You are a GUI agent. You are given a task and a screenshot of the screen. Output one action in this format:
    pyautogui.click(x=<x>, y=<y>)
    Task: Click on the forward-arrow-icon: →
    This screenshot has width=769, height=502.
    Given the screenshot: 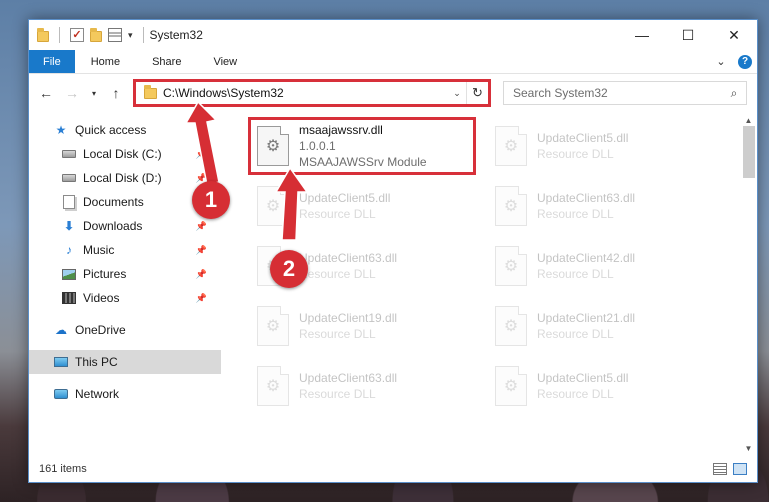 What is the action you would take?
    pyautogui.click(x=72, y=93)
    